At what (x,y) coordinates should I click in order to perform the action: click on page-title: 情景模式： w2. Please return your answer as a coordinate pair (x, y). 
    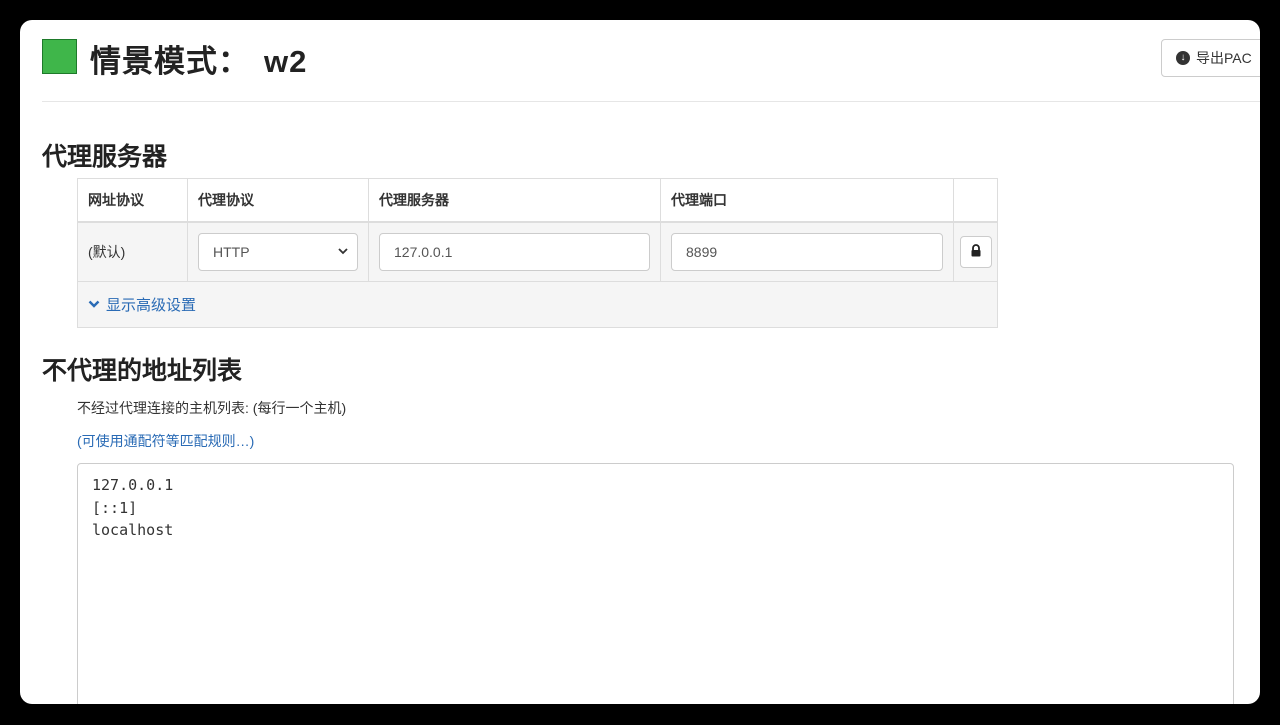
    Looking at the image, I should click on (198, 58).